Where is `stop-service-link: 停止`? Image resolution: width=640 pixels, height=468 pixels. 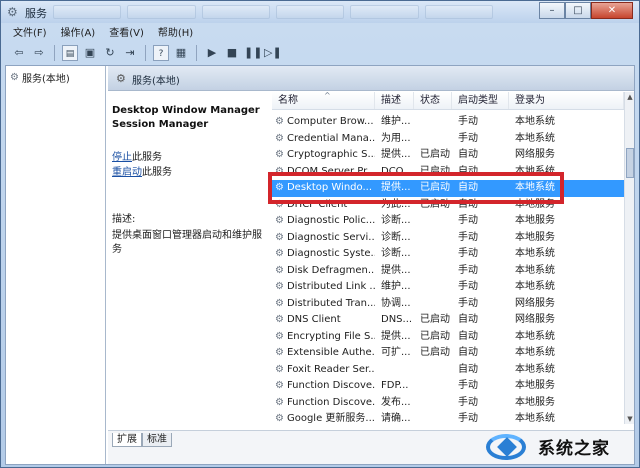
stop-service-link: 停止 is located at coordinates (122, 157).